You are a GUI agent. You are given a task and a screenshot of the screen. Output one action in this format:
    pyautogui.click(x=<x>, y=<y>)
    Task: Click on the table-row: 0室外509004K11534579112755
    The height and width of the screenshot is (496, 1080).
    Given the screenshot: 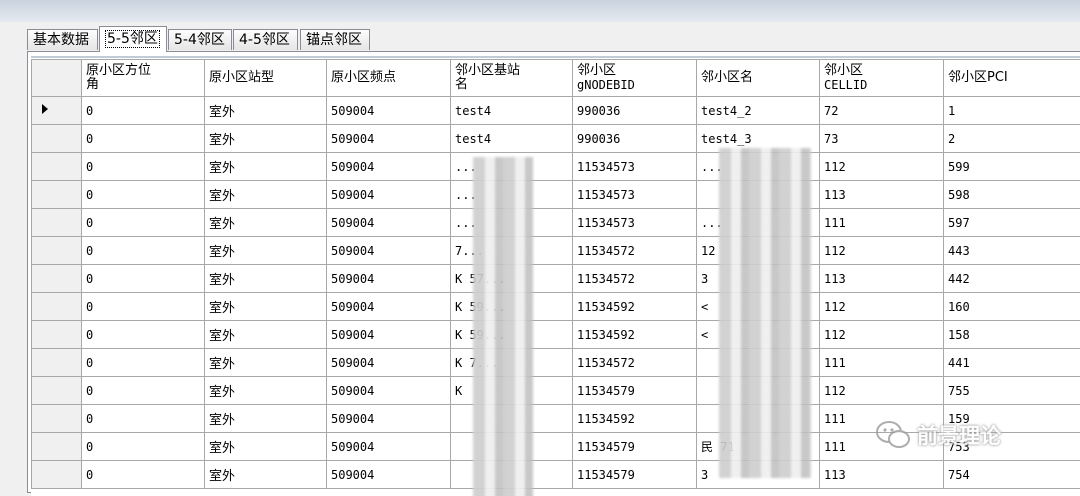 What is the action you would take?
    pyautogui.click(x=556, y=391)
    